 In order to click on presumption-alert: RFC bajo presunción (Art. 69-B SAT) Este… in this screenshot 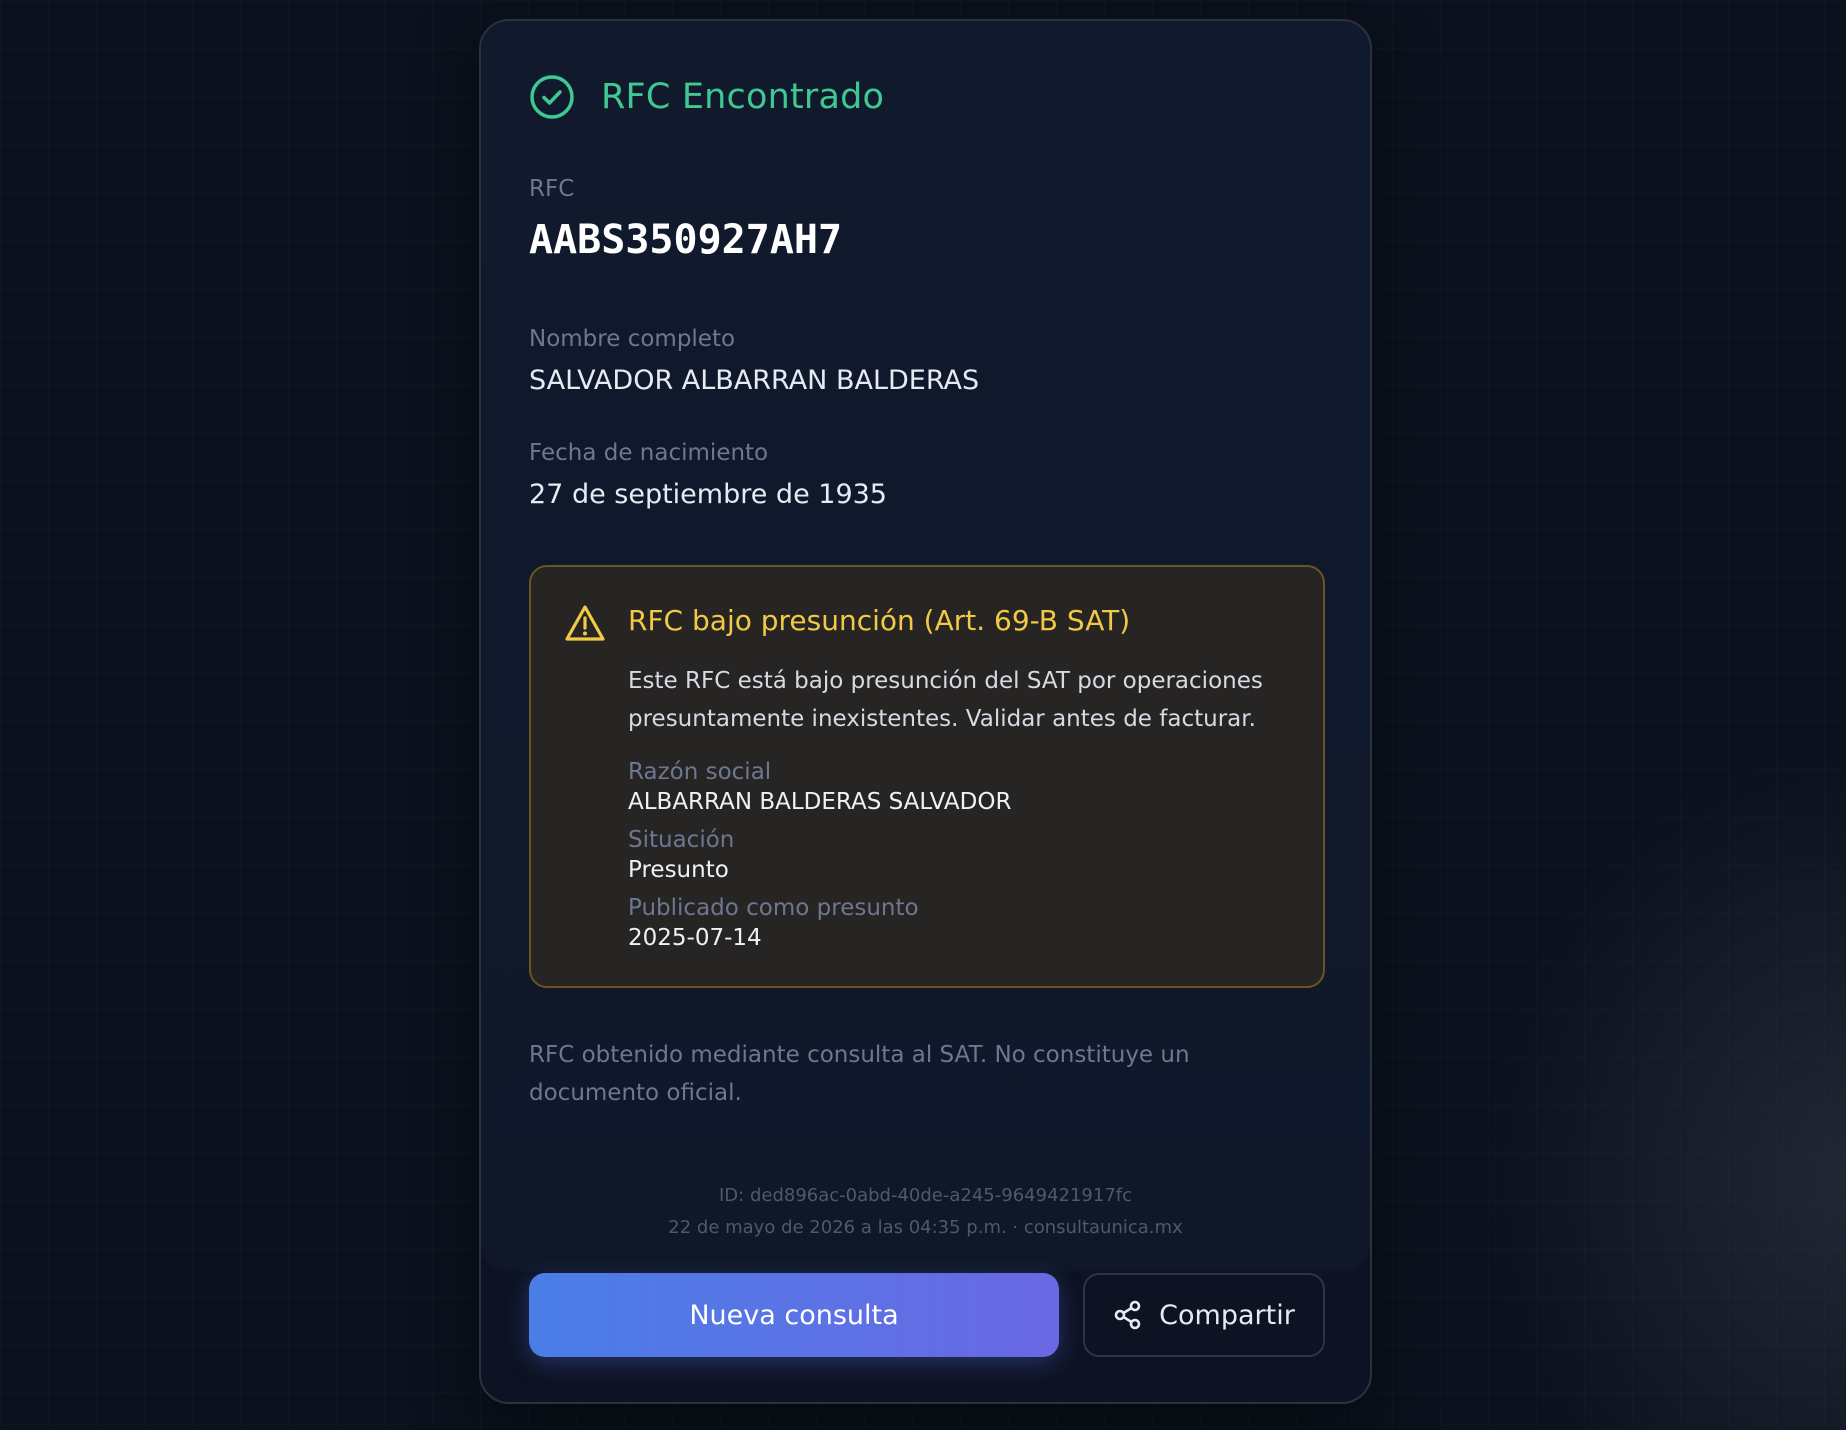, I will do `click(927, 776)`.